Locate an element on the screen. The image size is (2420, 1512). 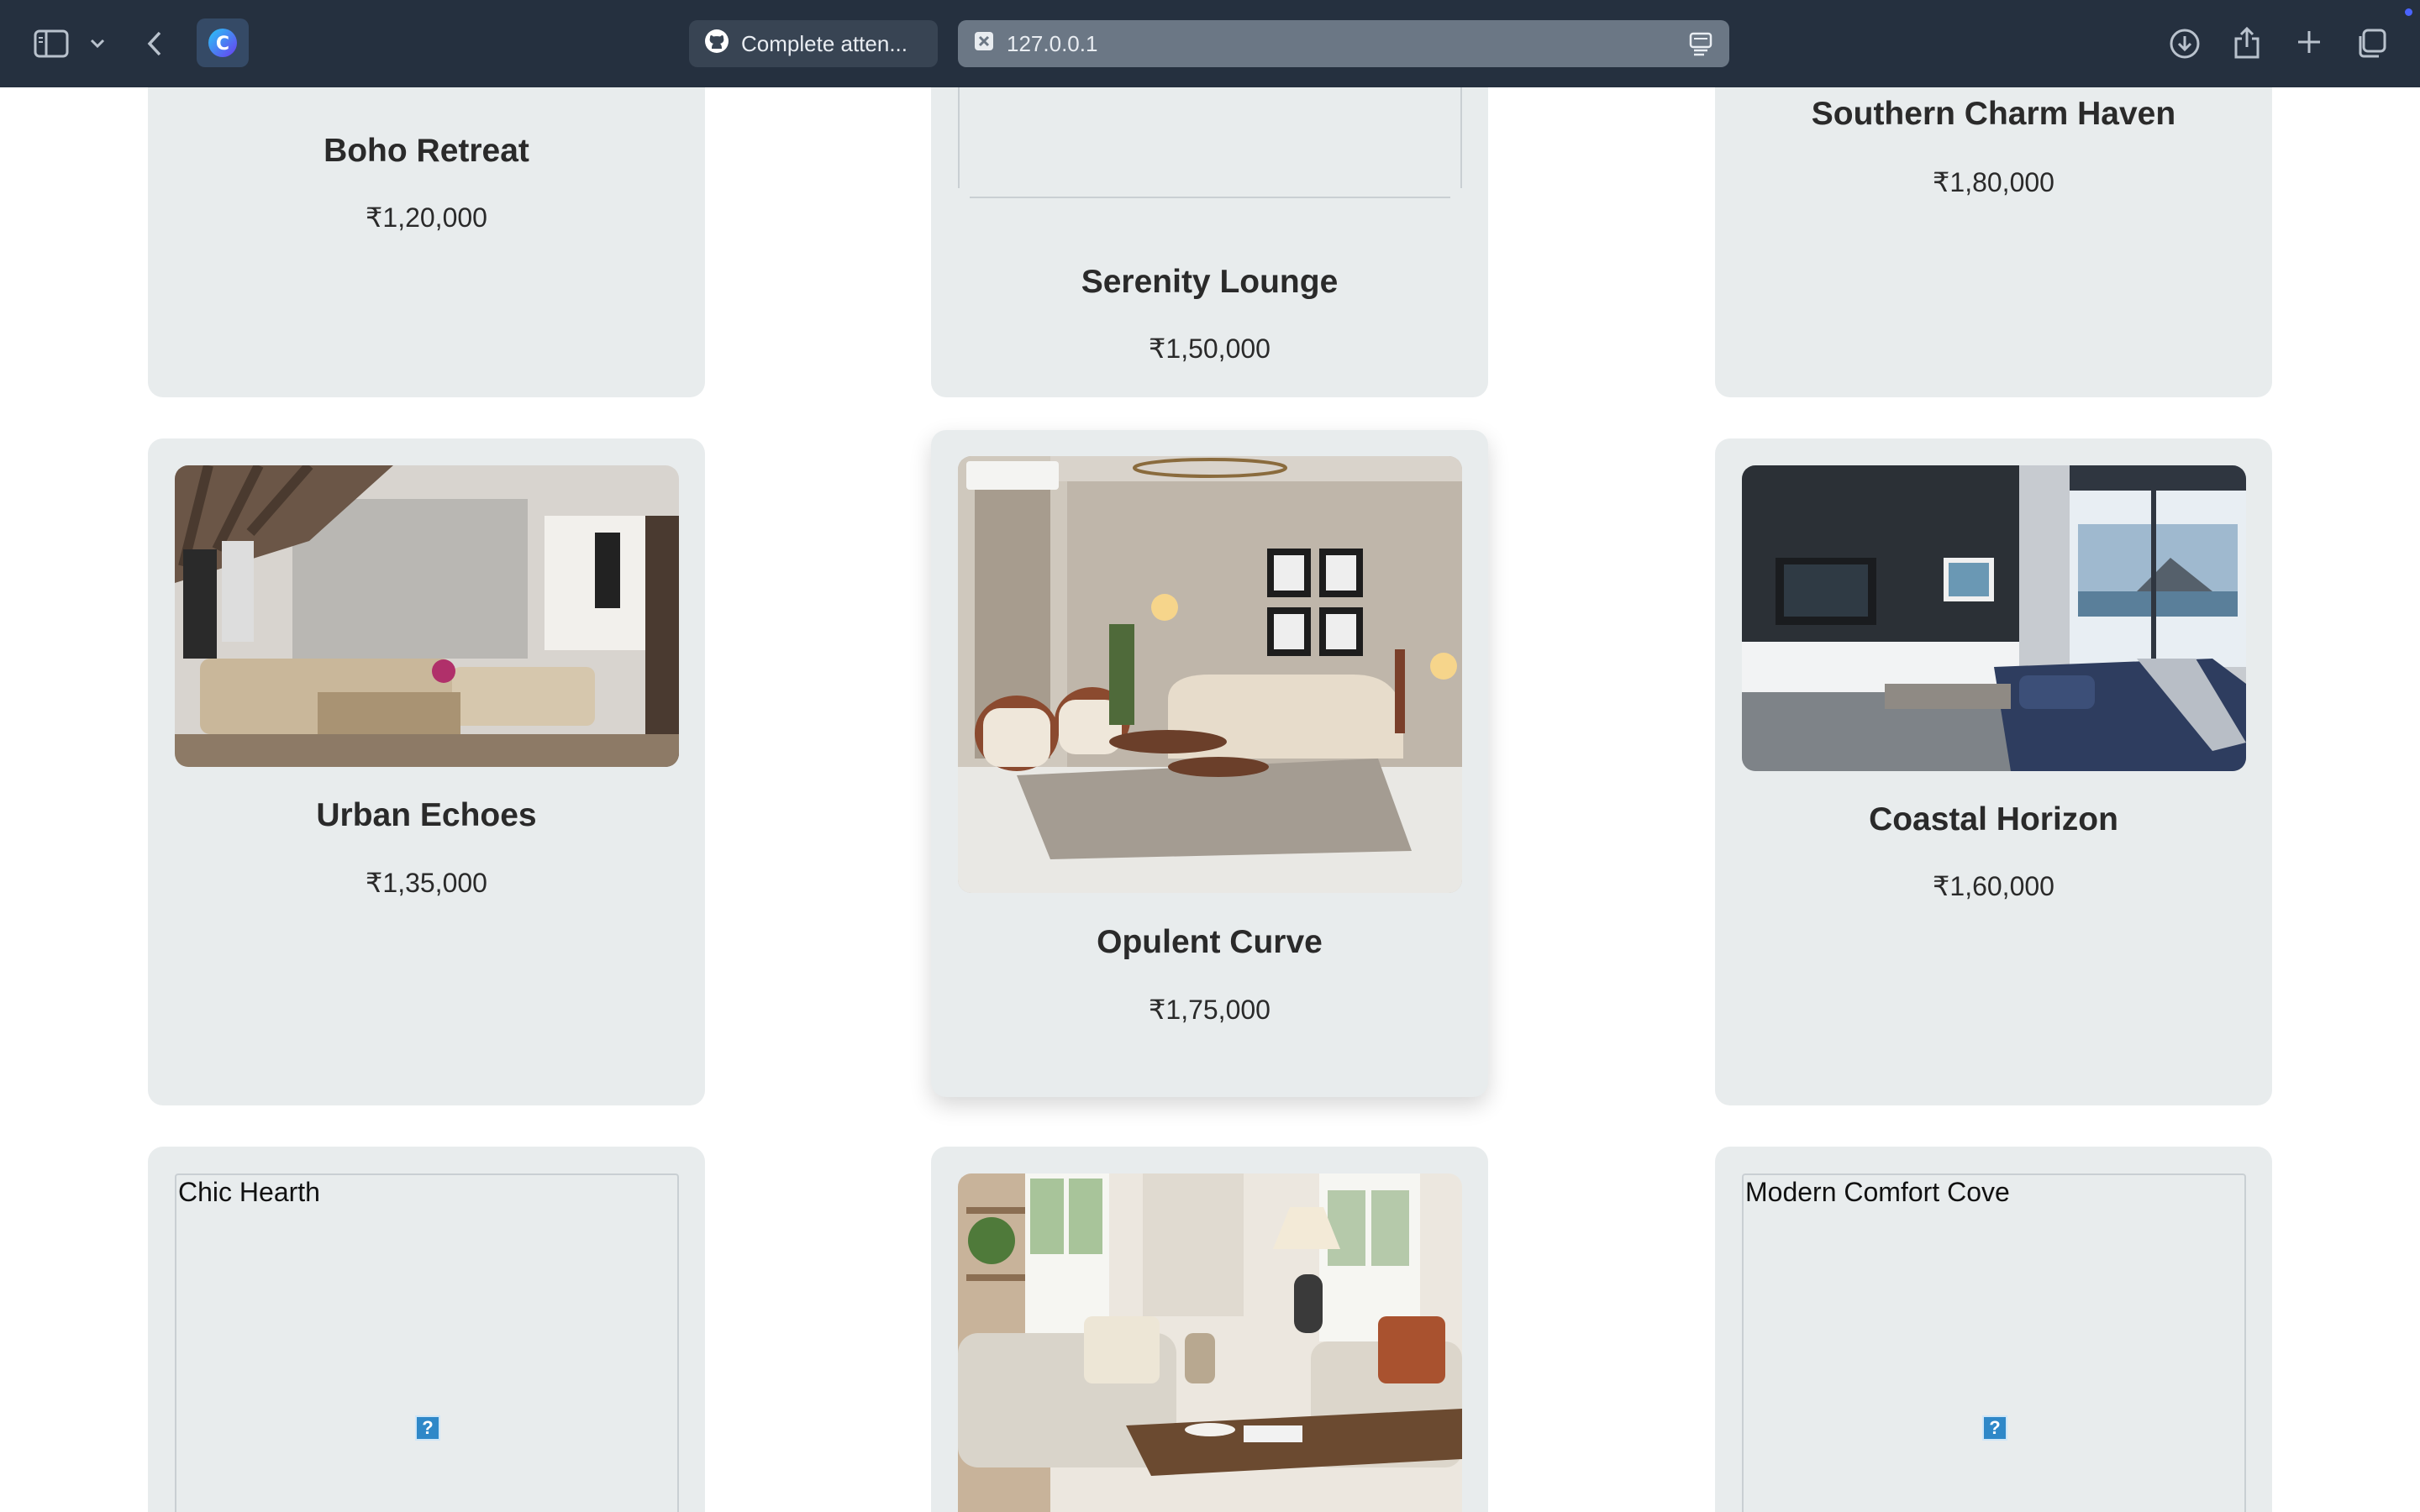
svg-text: C is located at coordinates (223, 44).